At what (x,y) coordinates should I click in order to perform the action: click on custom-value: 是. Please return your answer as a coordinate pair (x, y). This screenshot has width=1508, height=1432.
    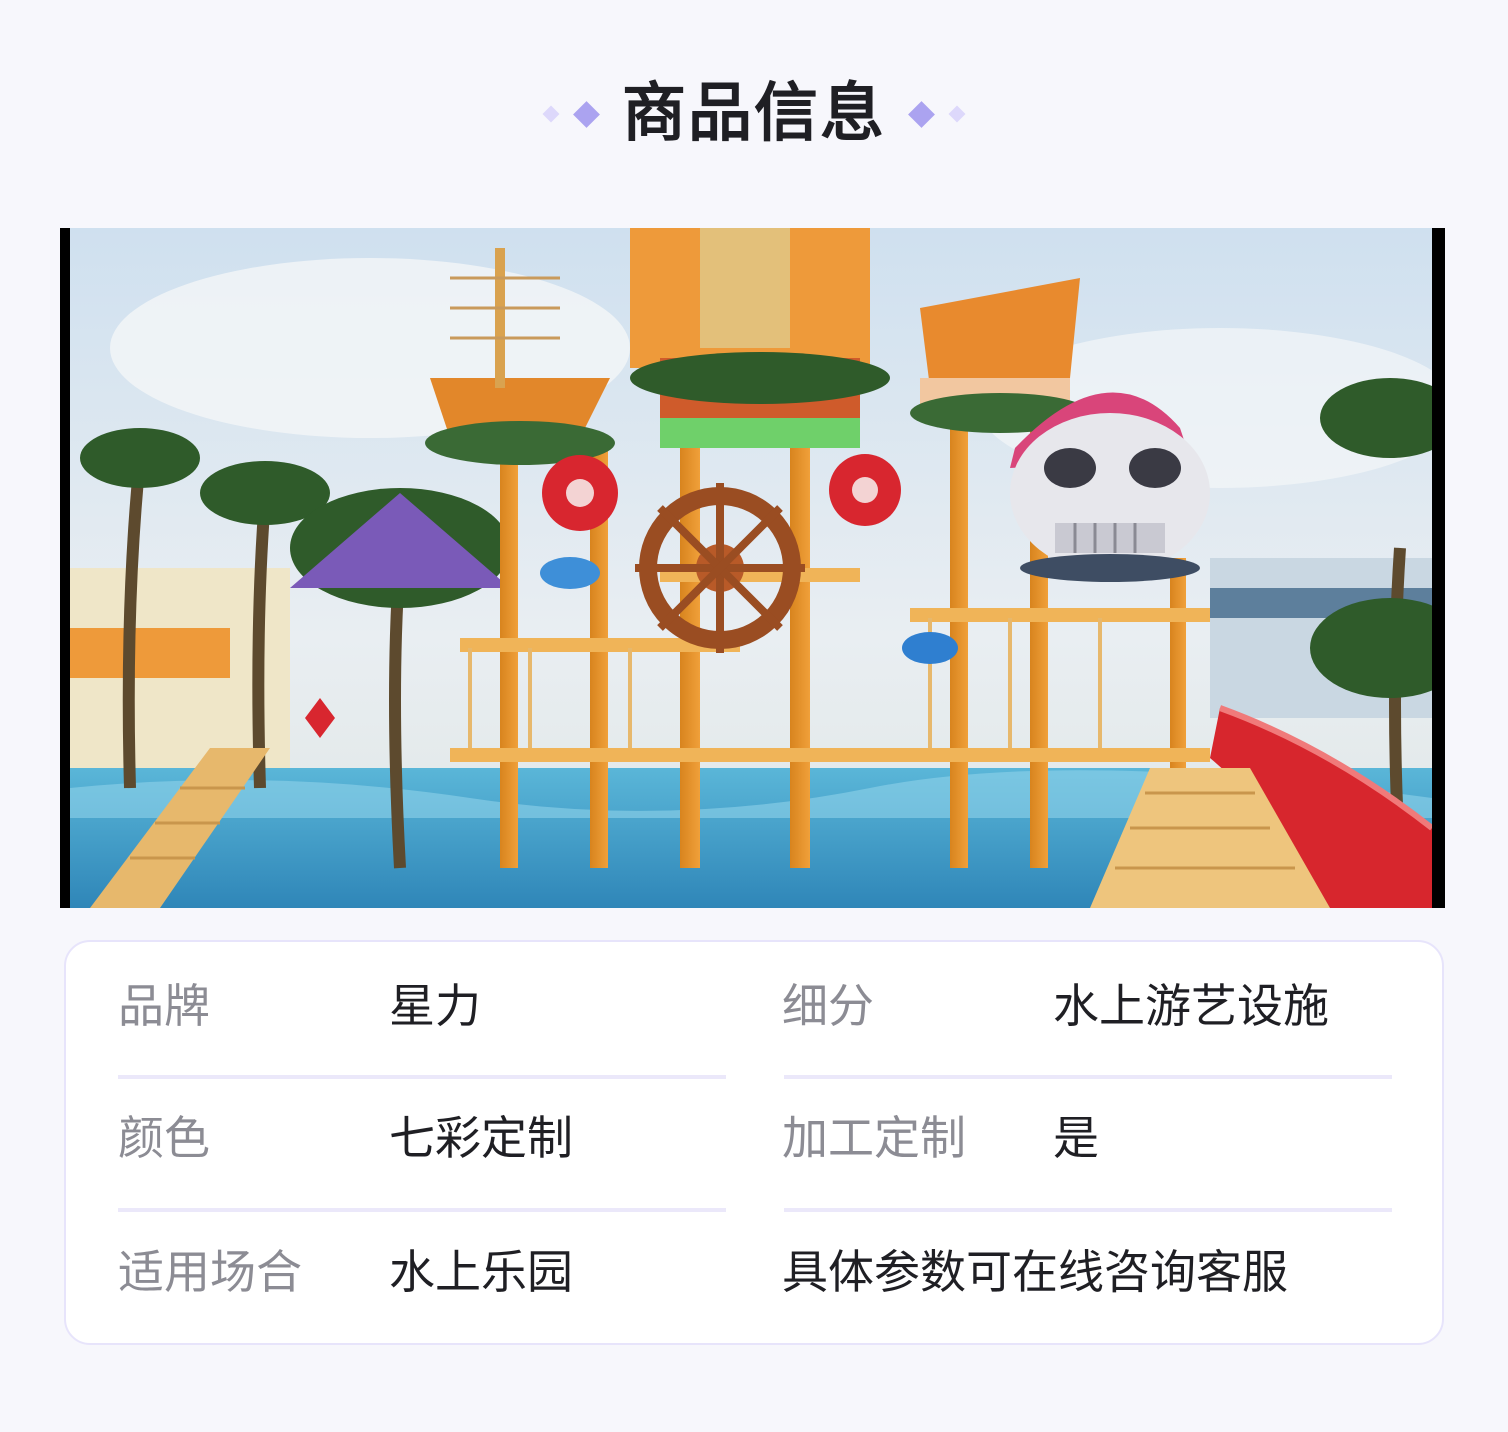
    Looking at the image, I should click on (1076, 1138).